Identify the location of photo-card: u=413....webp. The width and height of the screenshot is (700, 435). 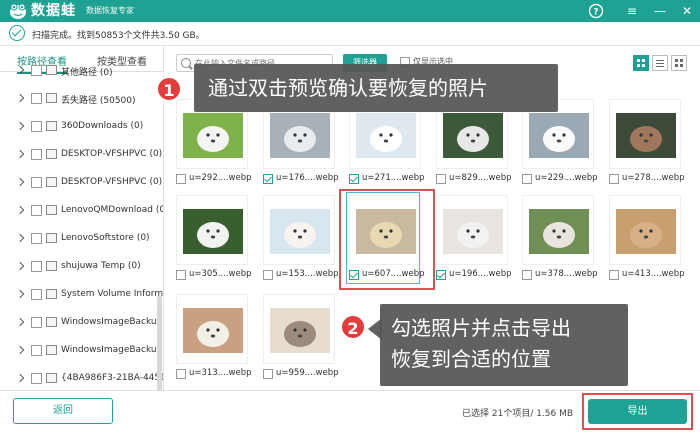
(647, 242).